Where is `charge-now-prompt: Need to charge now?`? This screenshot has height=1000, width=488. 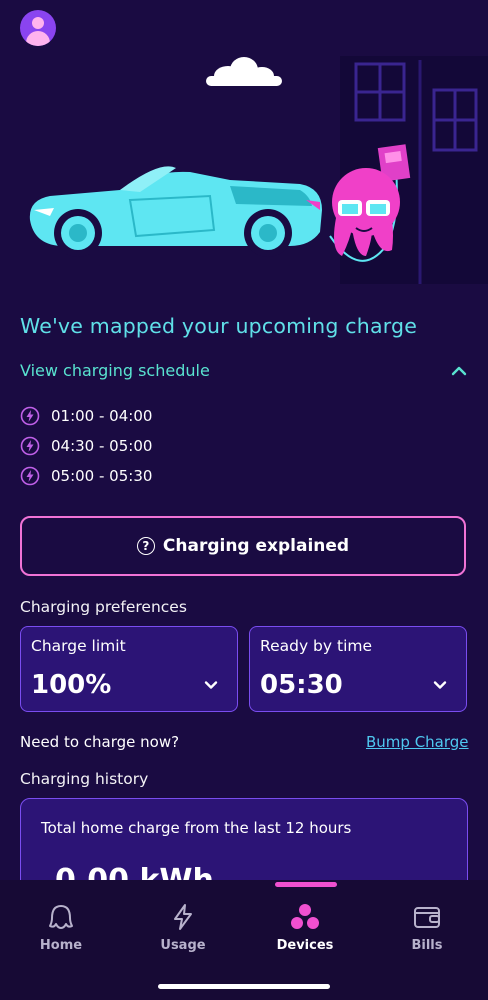 charge-now-prompt: Need to charge now? is located at coordinates (100, 742).